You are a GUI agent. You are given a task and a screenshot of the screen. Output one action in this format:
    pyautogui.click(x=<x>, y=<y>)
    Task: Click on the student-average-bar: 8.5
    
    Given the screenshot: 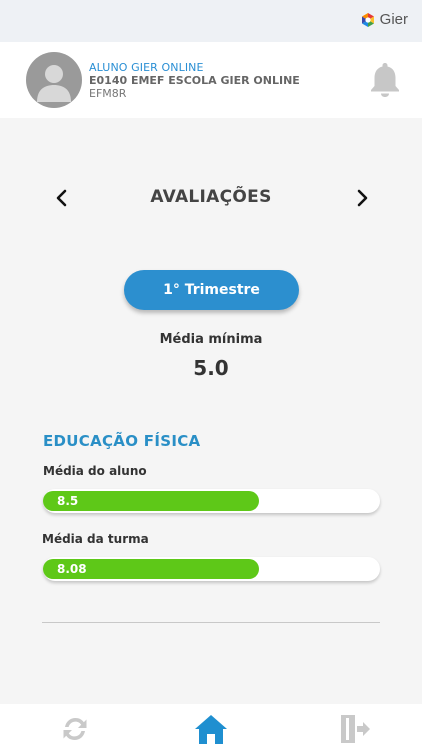 What is the action you would take?
    pyautogui.click(x=211, y=501)
    